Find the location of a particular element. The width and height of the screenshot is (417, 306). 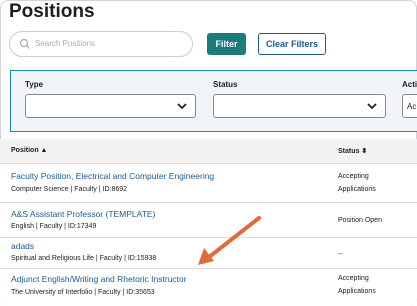

annotation-arrow-icon is located at coordinates (229, 240).